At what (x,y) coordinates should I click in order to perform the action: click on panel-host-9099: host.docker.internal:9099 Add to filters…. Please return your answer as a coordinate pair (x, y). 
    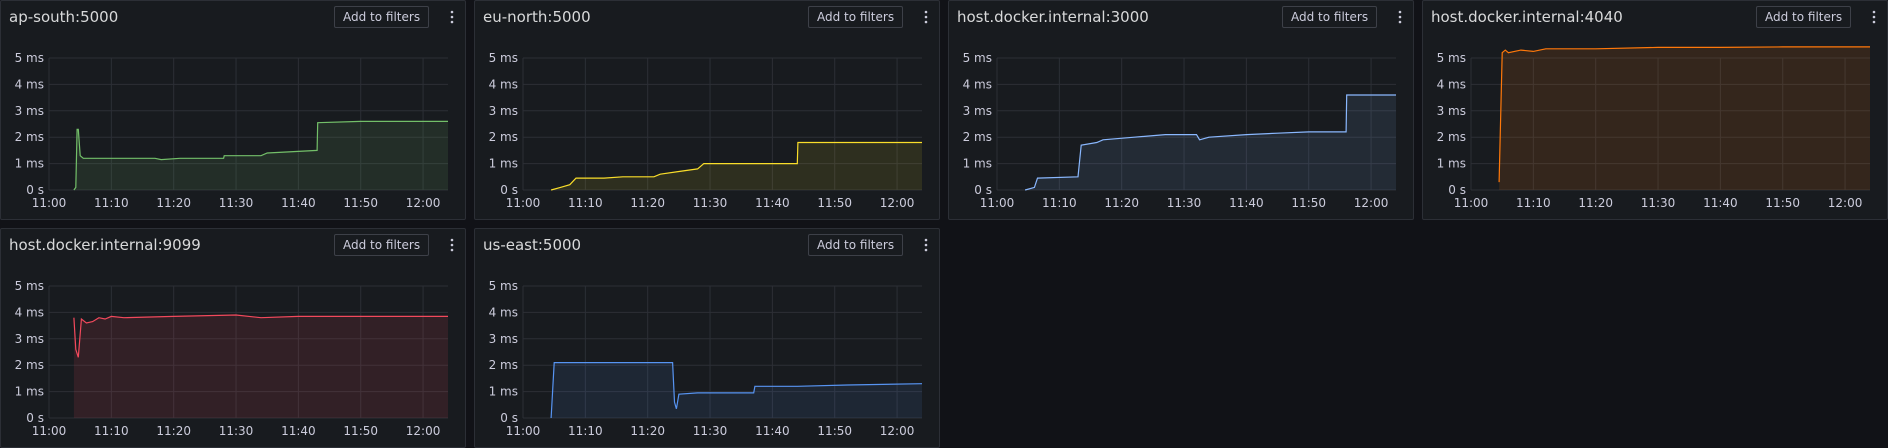
    Looking at the image, I should click on (233, 338).